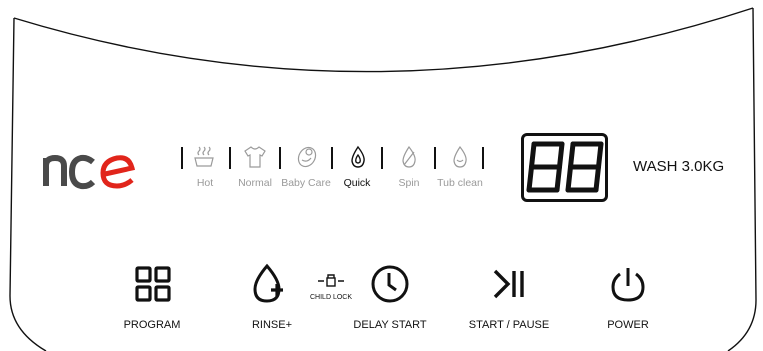  What do you see at coordinates (331, 280) in the screenshot?
I see `lock-icon` at bounding box center [331, 280].